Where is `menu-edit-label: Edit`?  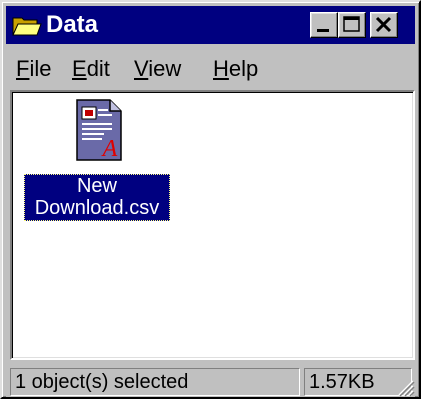 menu-edit-label: Edit is located at coordinates (91, 68).